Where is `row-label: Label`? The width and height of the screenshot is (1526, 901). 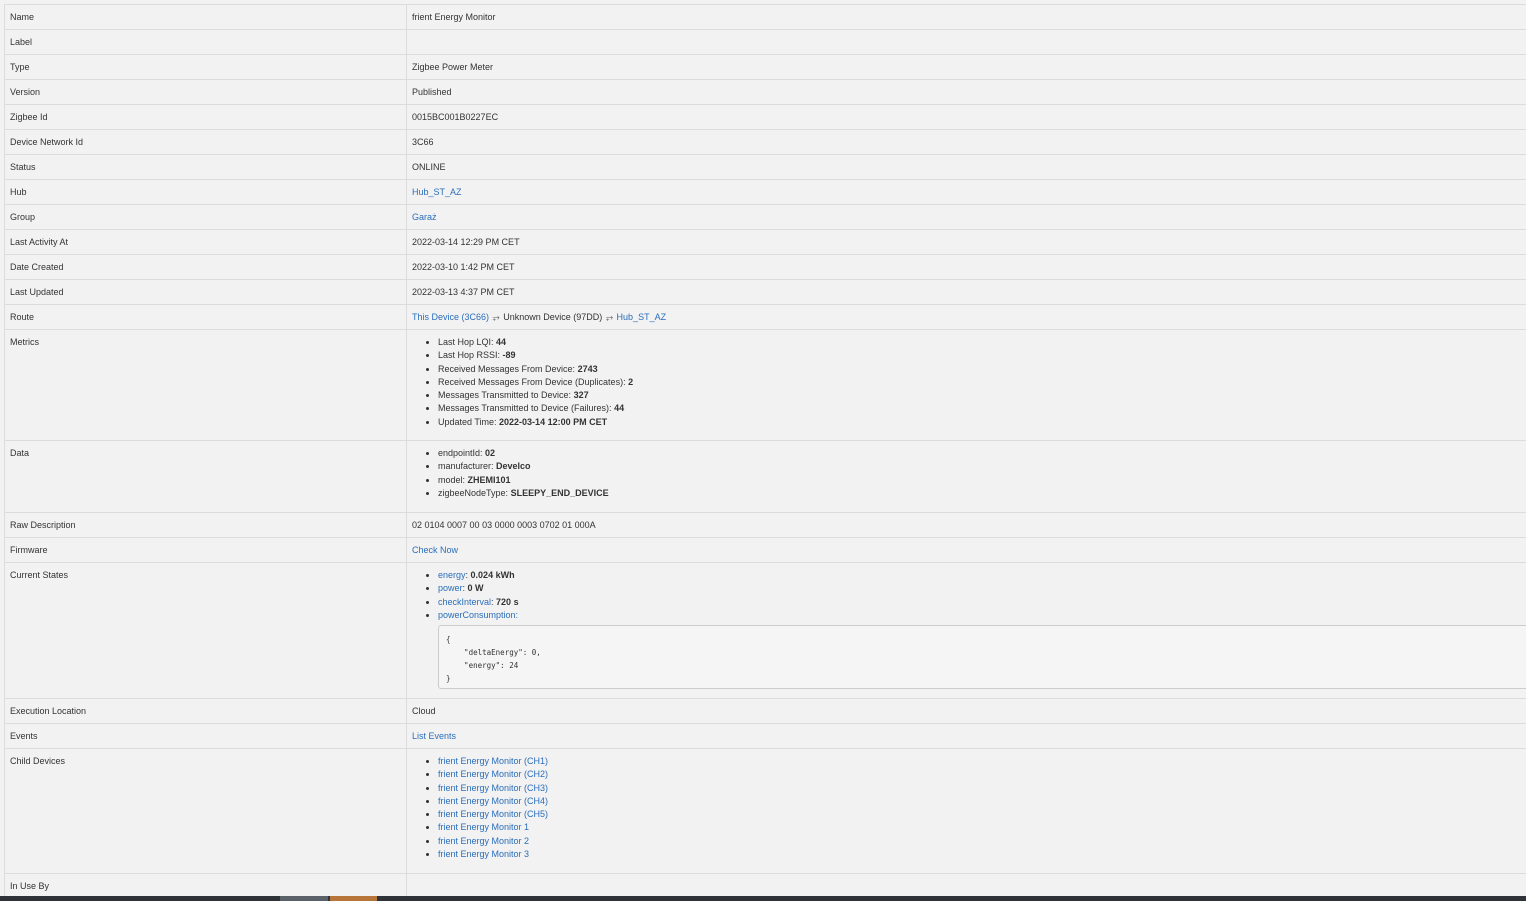 row-label: Label is located at coordinates (765, 42).